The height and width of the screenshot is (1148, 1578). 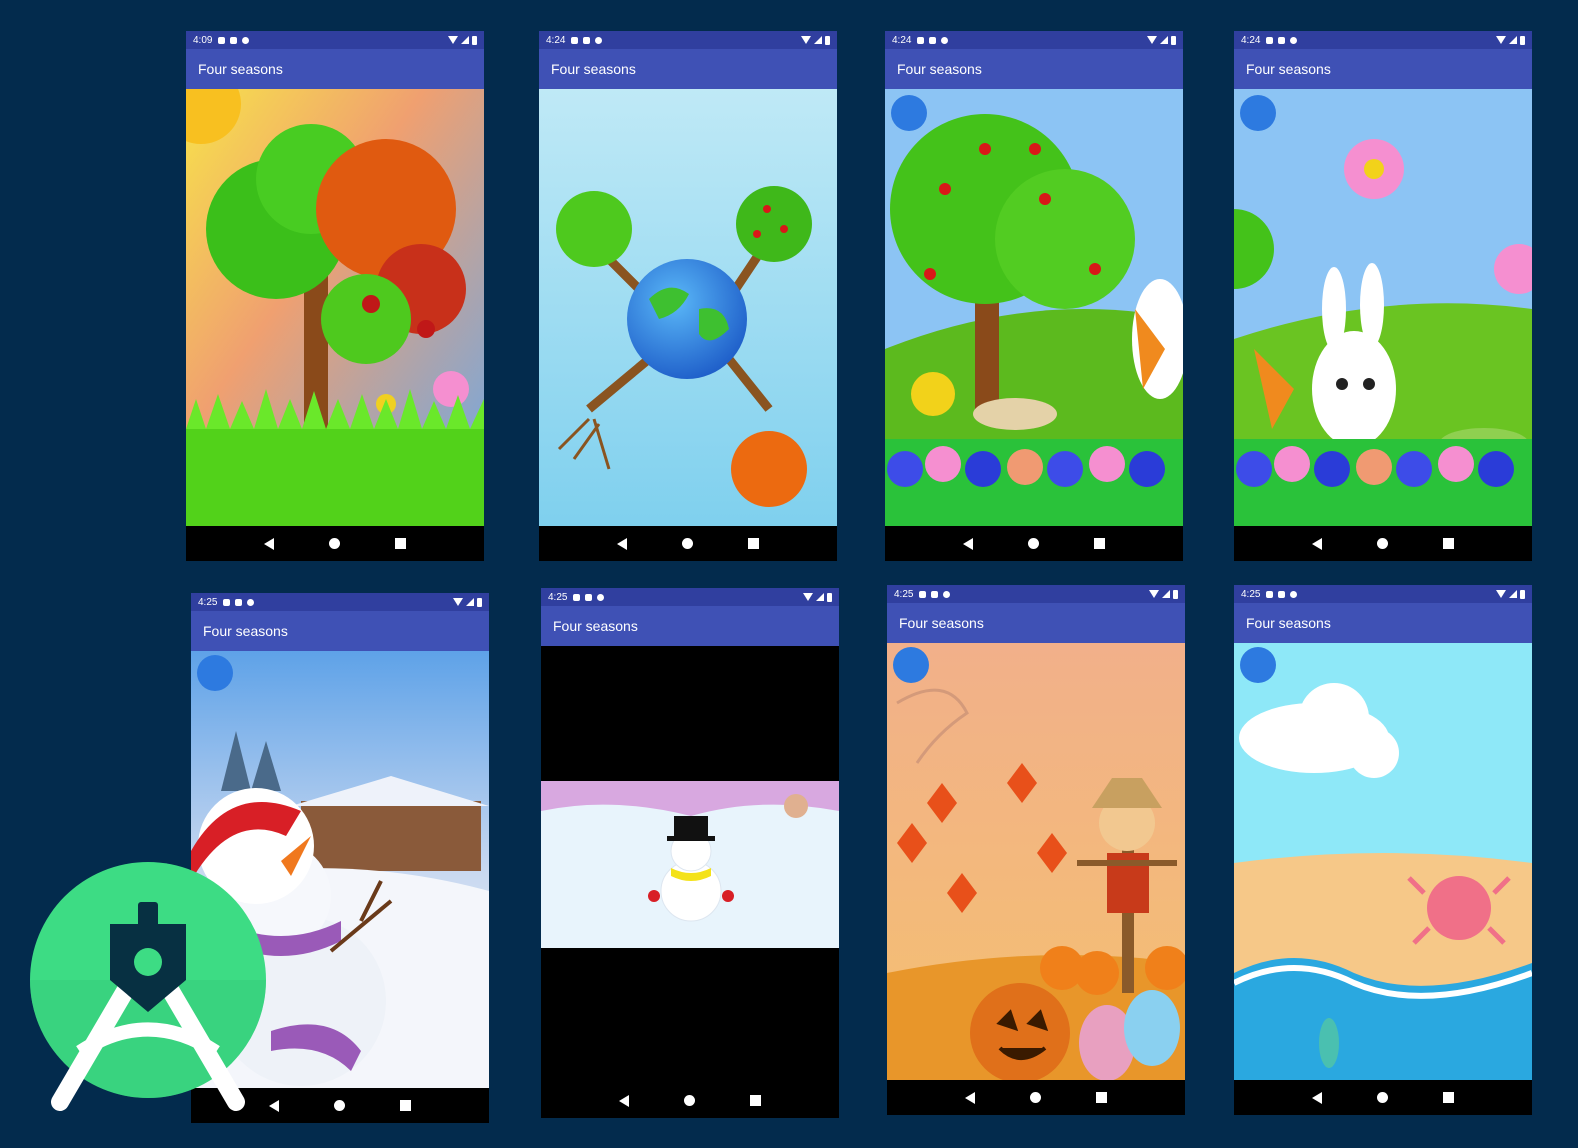 What do you see at coordinates (451, 389) in the screenshot?
I see `butterfly-icon` at bounding box center [451, 389].